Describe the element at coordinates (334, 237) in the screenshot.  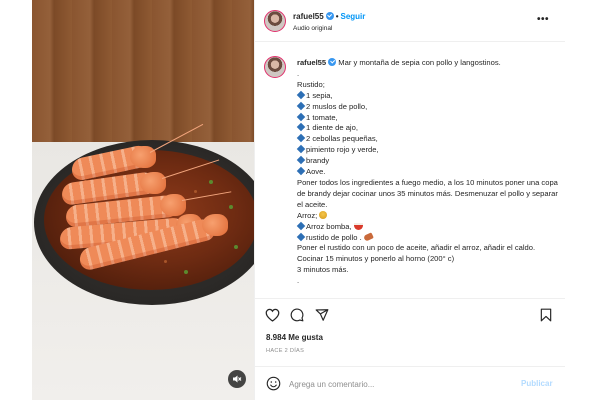
I see `ingredient-item: rustido de pollo .` at that location.